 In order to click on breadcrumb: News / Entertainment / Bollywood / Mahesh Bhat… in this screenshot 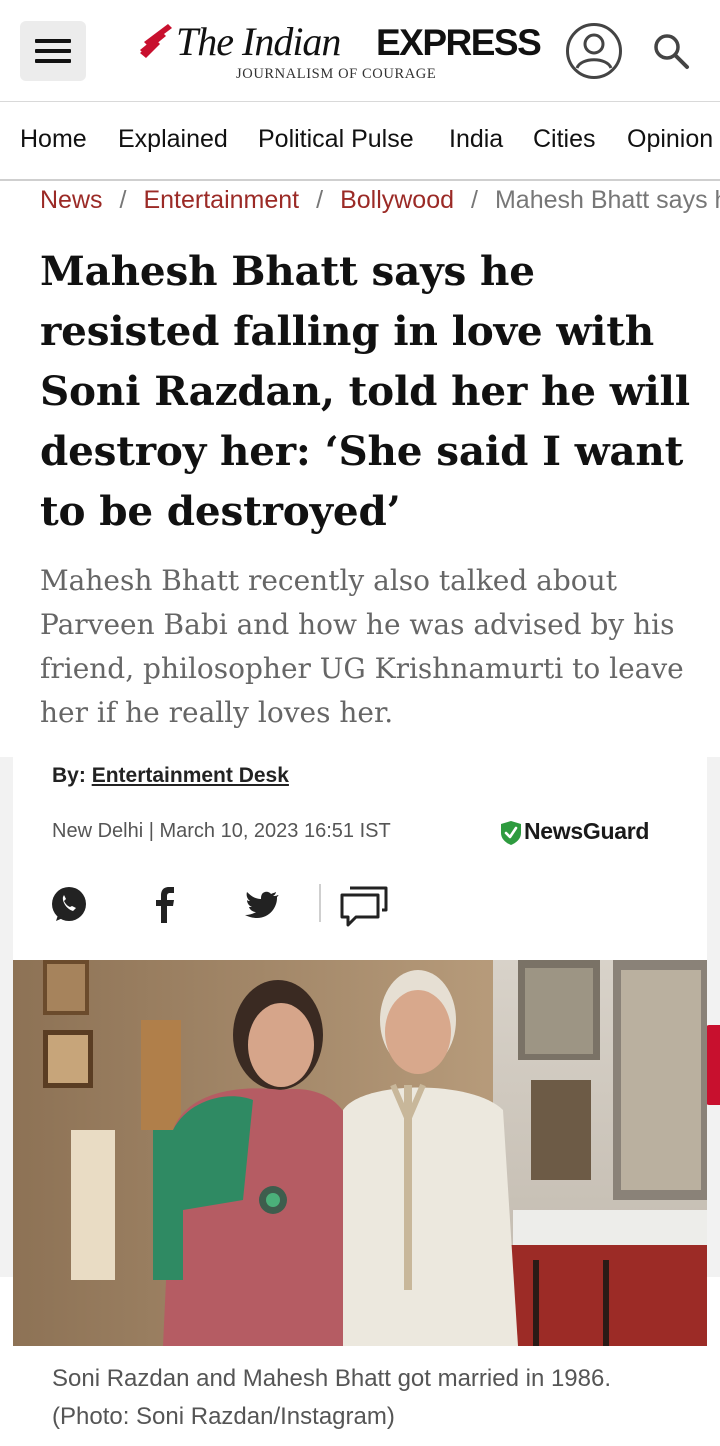, I will do `click(380, 203)`.